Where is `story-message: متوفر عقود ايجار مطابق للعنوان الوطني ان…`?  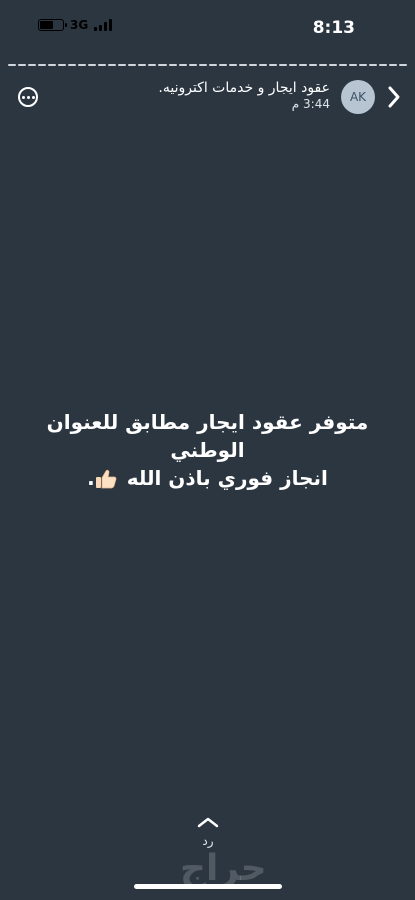
story-message: متوفر عقود ايجار مطابق للعنوان الوطني ان… is located at coordinates (207, 450).